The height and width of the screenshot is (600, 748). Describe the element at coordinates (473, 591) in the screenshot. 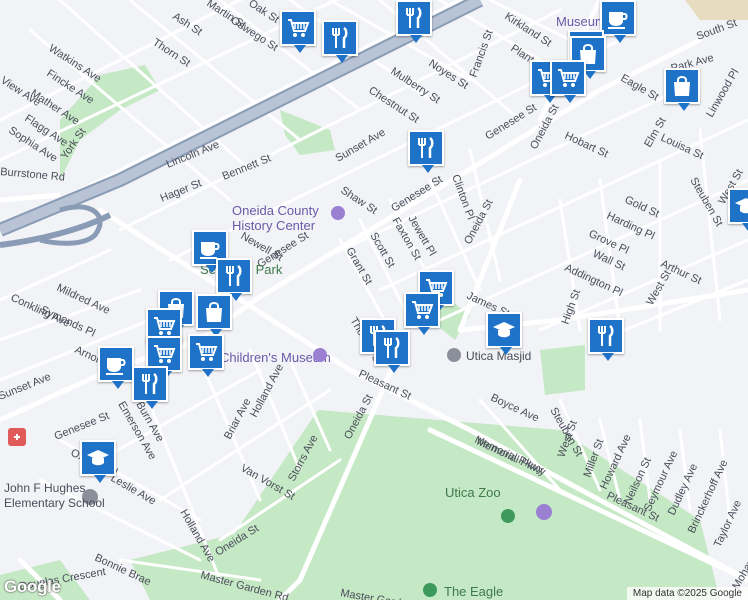

I see `the-eagle-label: The Eagle` at that location.